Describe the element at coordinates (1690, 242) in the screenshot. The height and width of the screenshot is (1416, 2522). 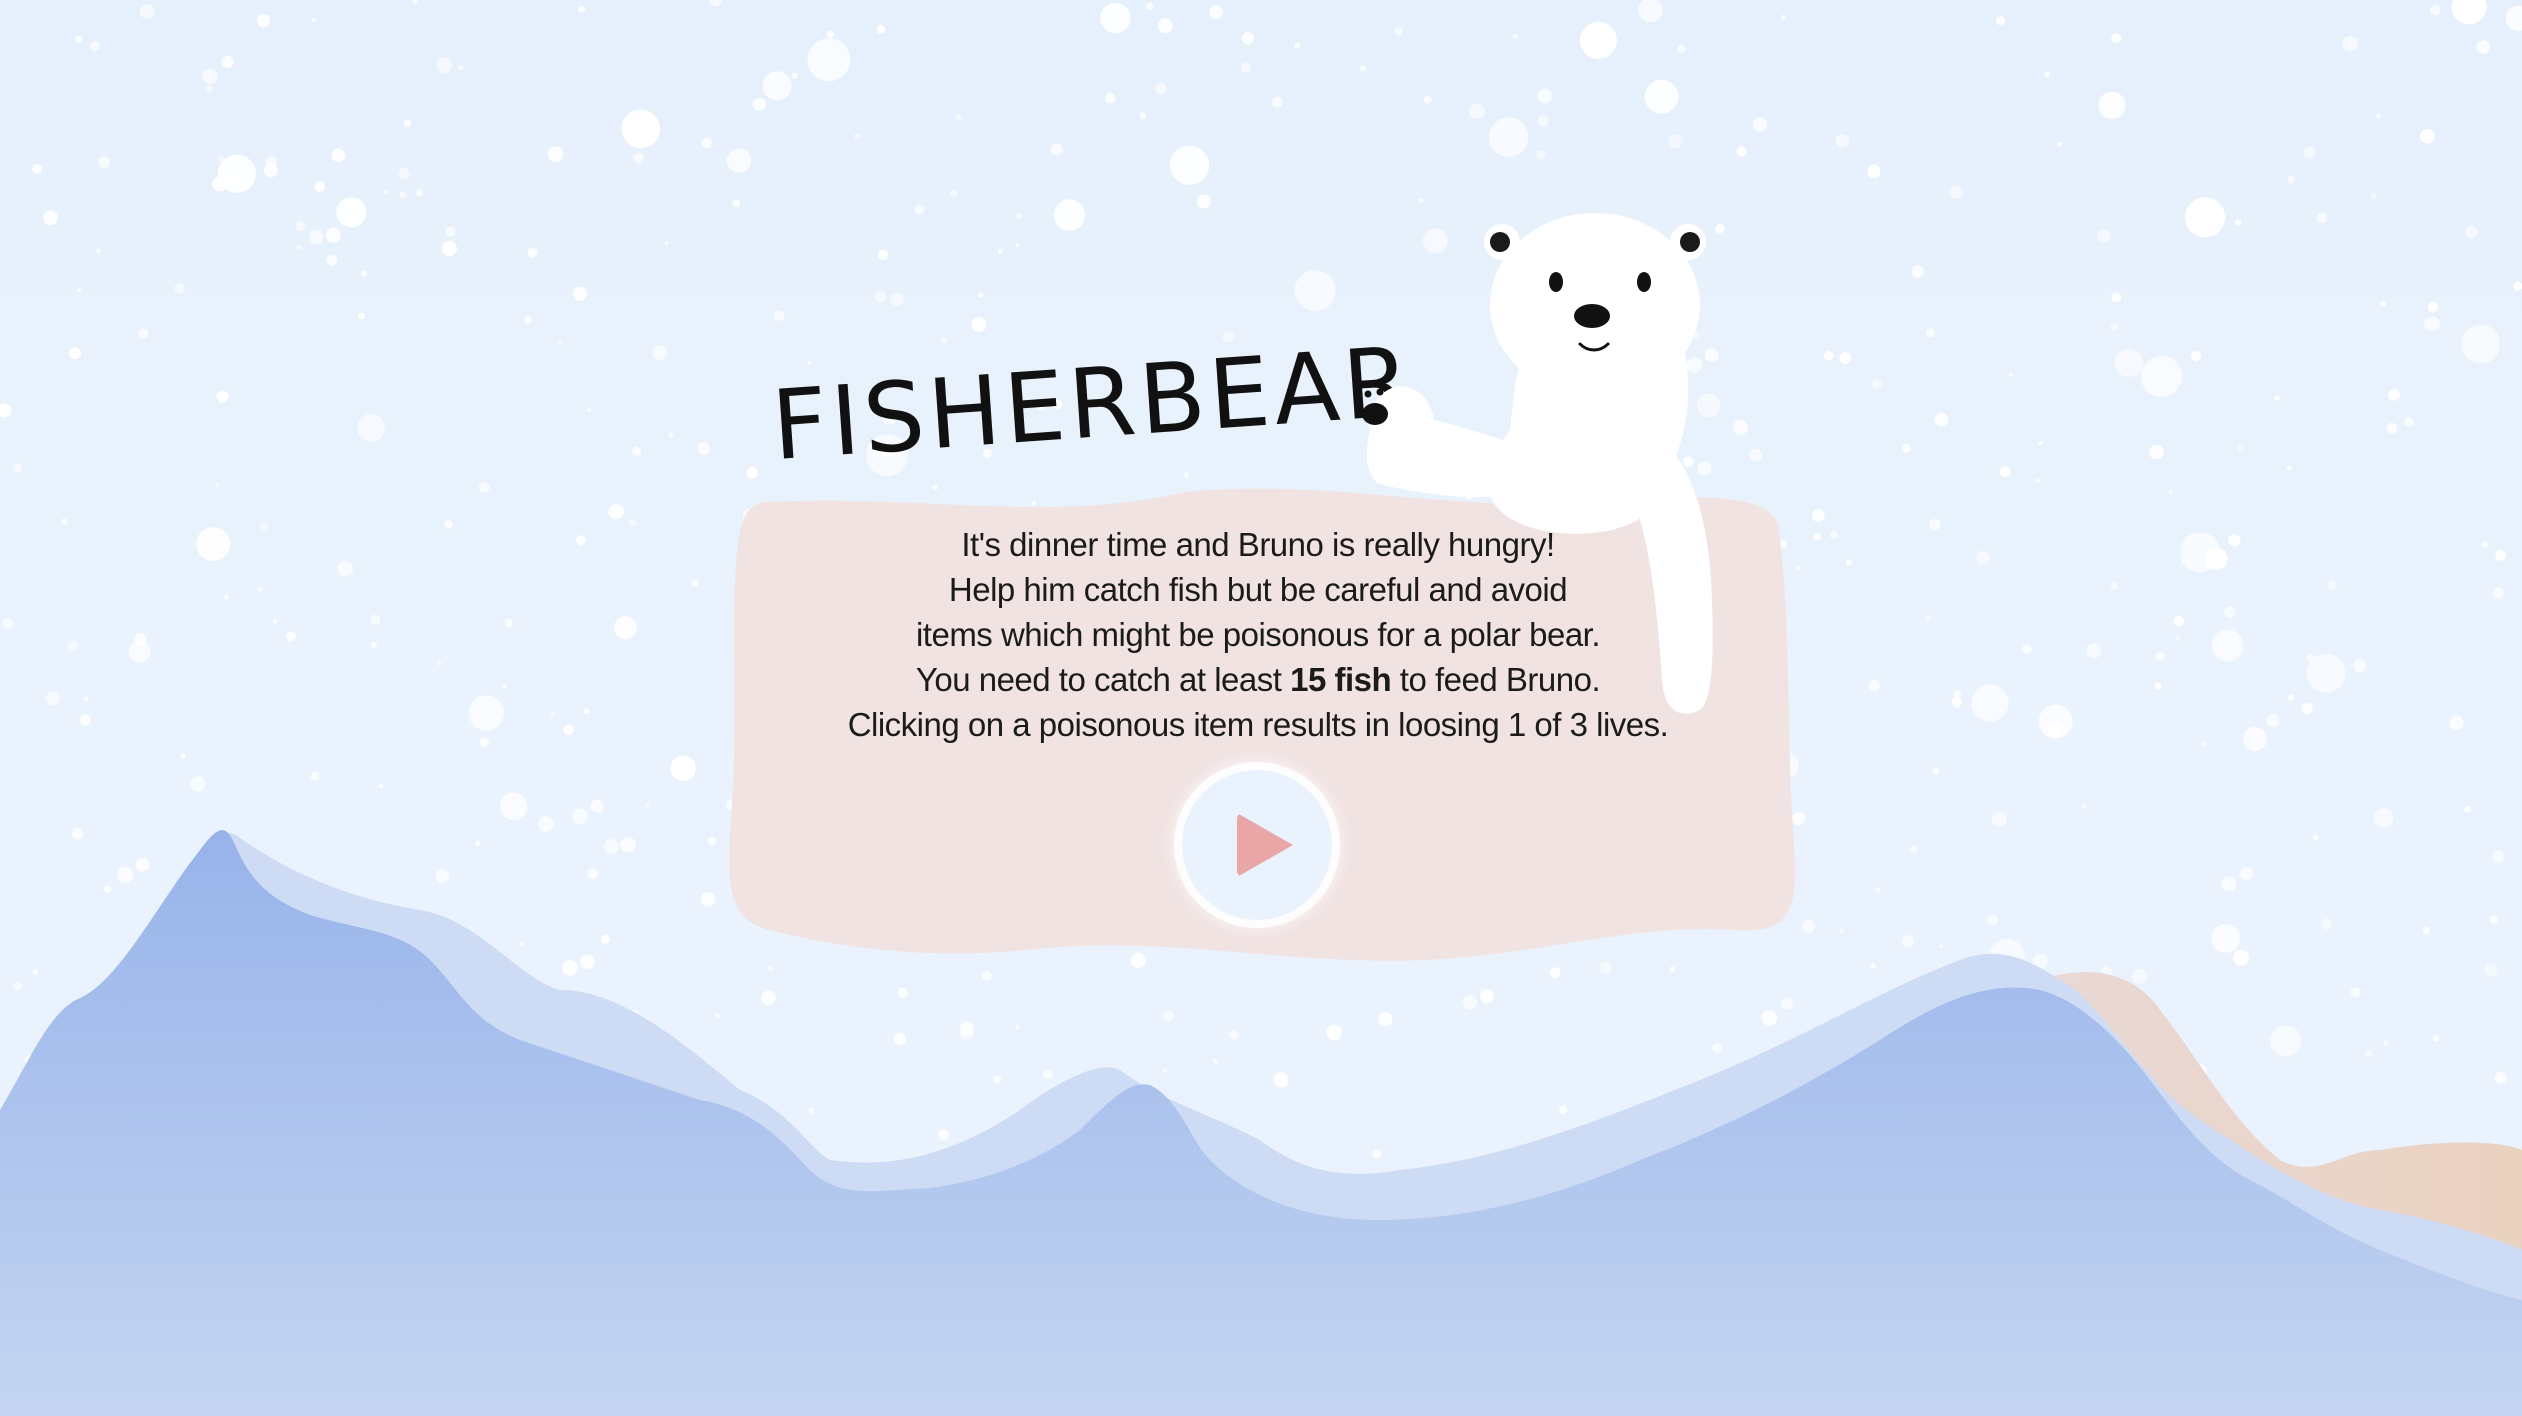
I see `bear-right-ear-inner` at that location.